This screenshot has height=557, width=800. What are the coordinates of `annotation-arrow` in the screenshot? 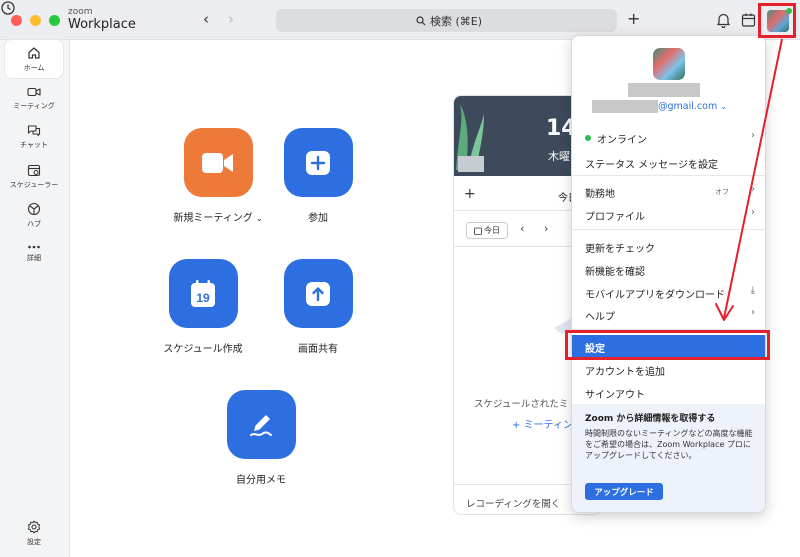 It's located at (749, 179).